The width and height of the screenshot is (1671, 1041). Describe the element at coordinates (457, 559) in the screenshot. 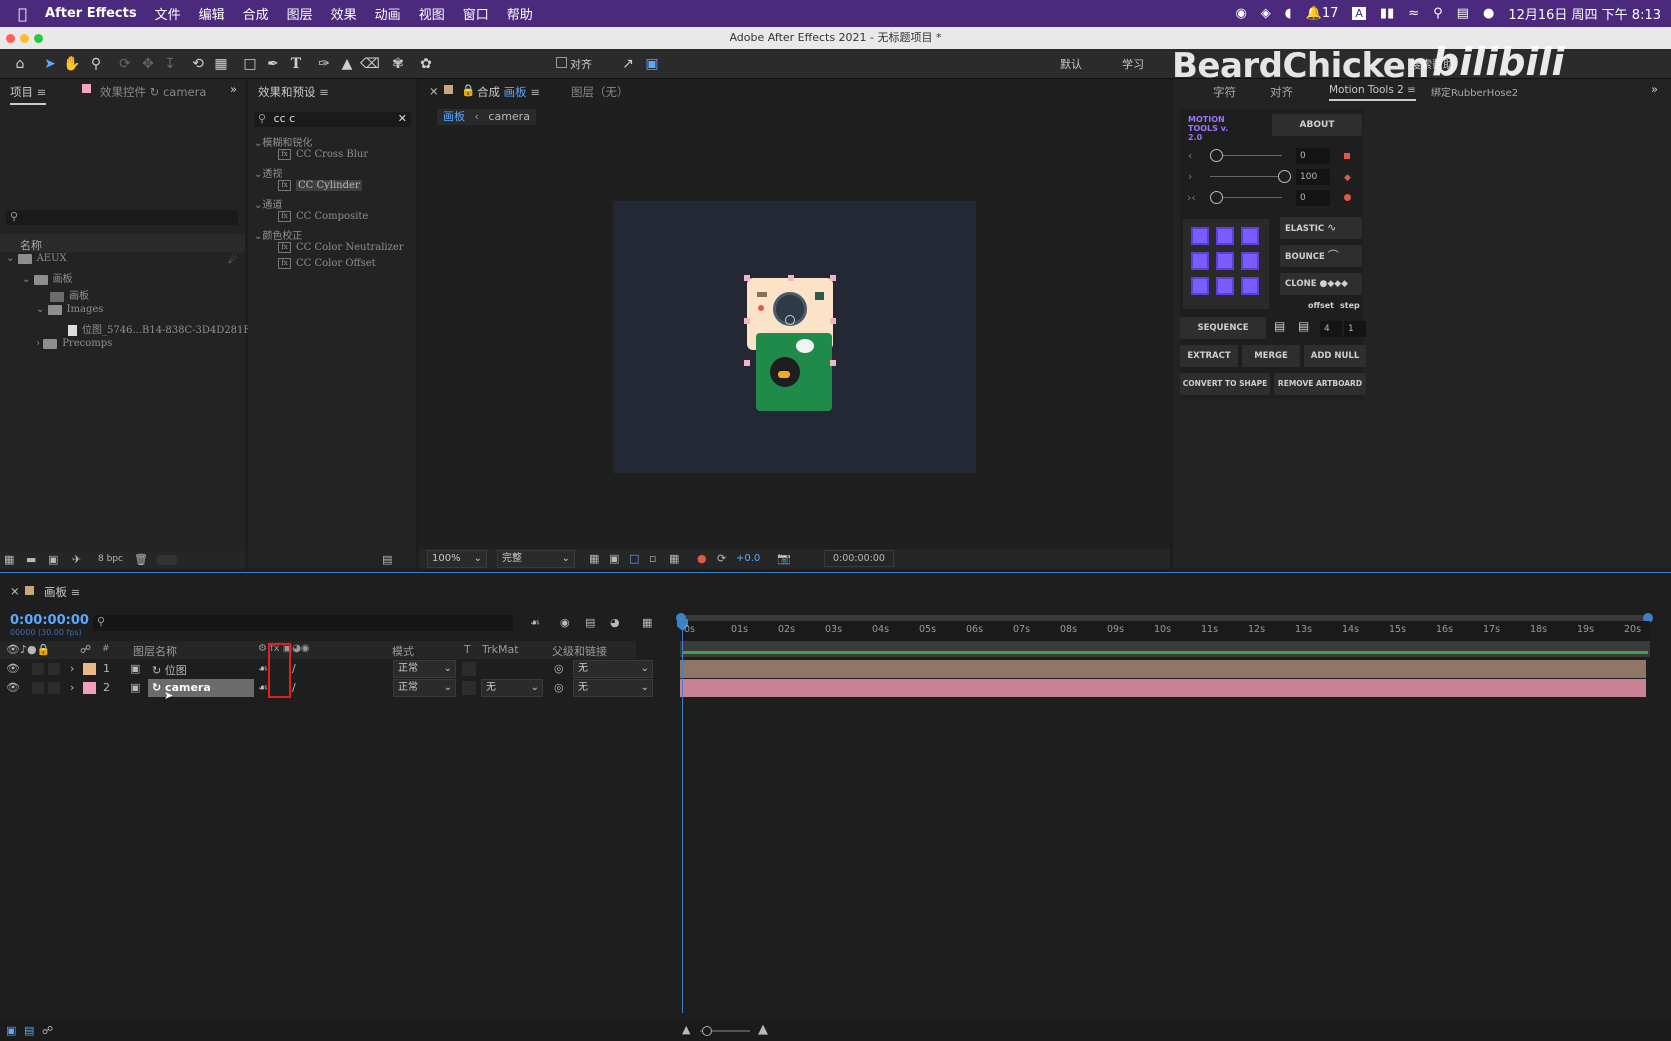

I see `zoom-select: 100% ⌄` at that location.